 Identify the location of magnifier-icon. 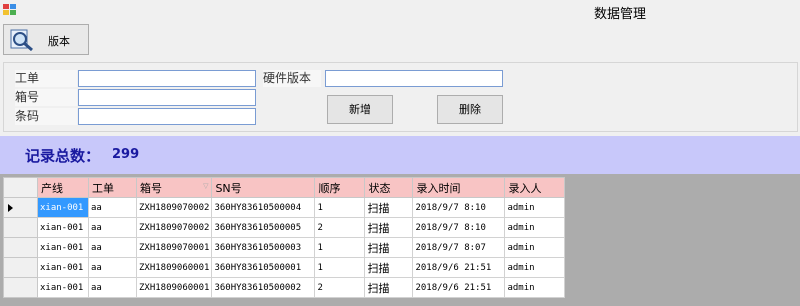
(21, 40).